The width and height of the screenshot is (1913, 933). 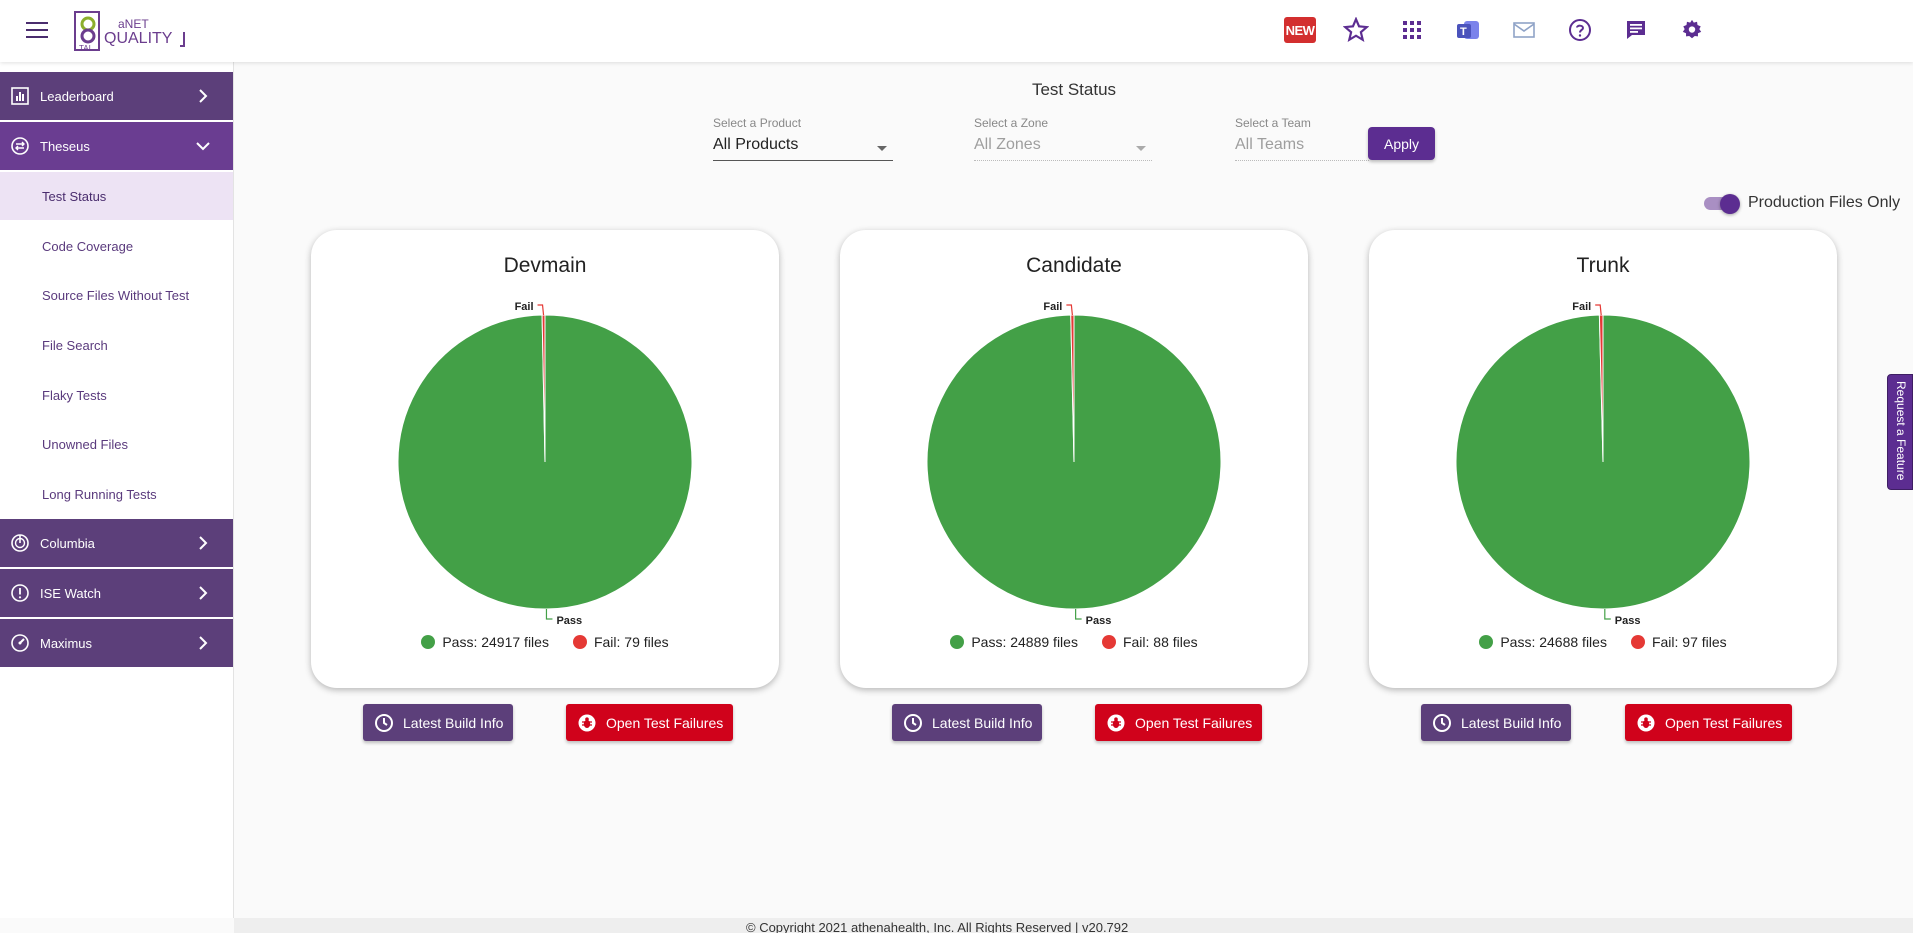 I want to click on maximus-icon, so click(x=20, y=643).